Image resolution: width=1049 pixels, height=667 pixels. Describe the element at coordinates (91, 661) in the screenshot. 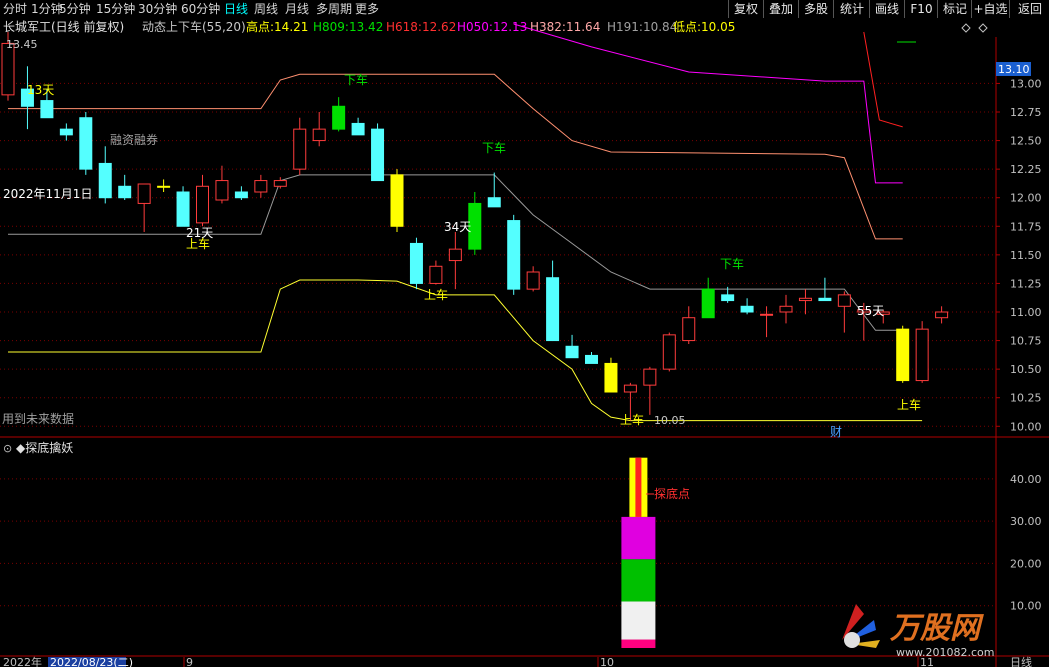

I see `date-axis-label: 2022/08/23(二)` at that location.